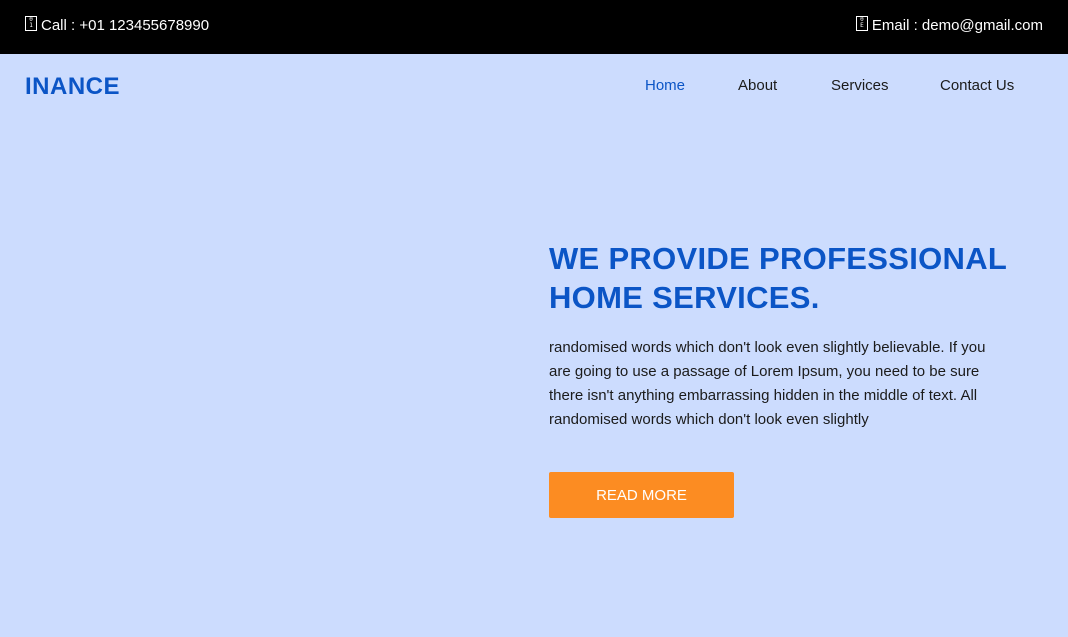  I want to click on nav-item-about: About, so click(757, 85).